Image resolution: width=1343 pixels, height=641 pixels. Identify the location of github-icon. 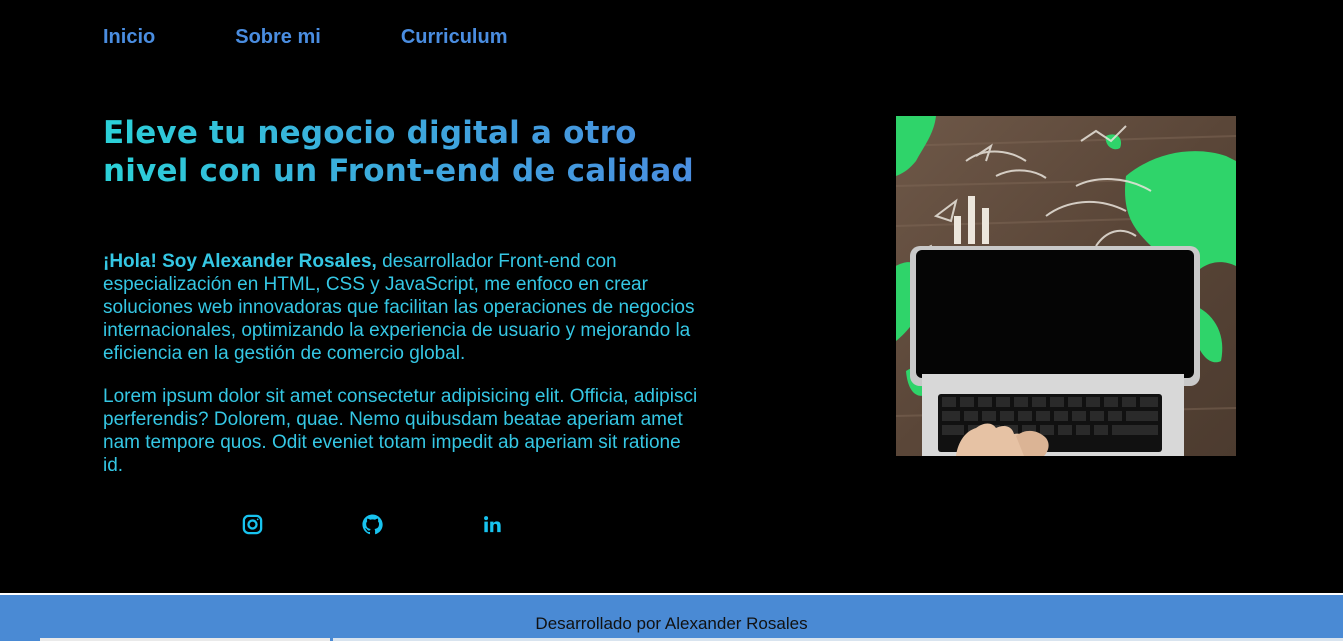
(372, 524).